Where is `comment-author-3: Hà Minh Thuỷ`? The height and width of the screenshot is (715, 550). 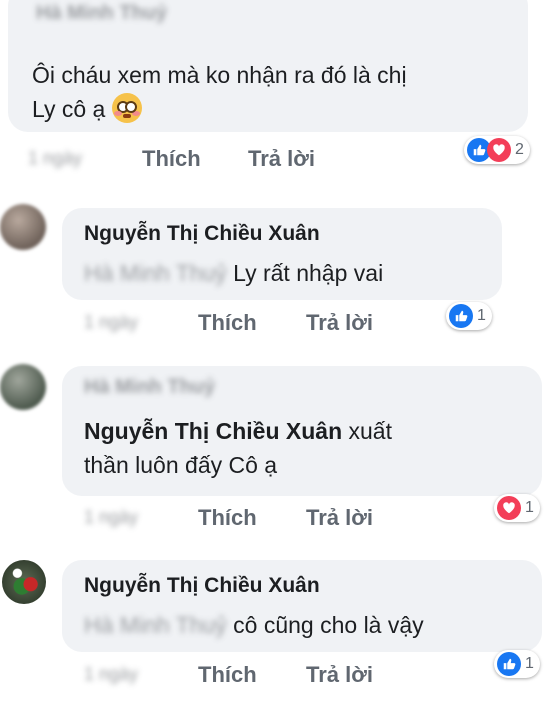
comment-author-3: Hà Minh Thuỷ is located at coordinates (149, 387).